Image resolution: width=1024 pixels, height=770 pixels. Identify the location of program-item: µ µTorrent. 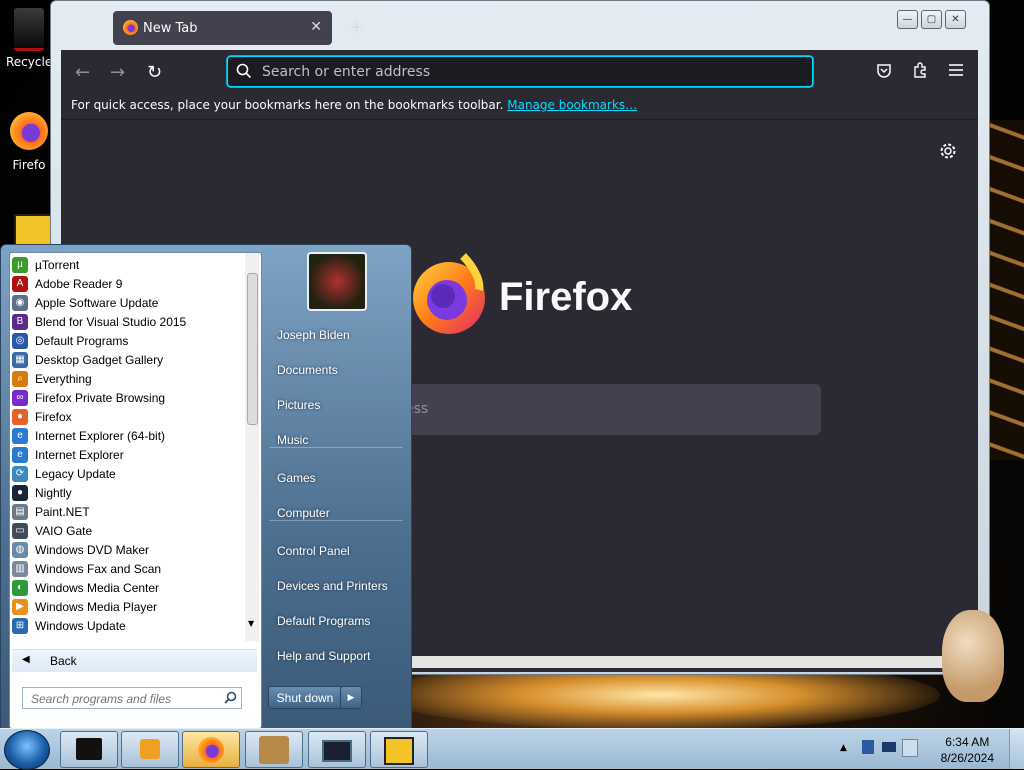
(45, 264).